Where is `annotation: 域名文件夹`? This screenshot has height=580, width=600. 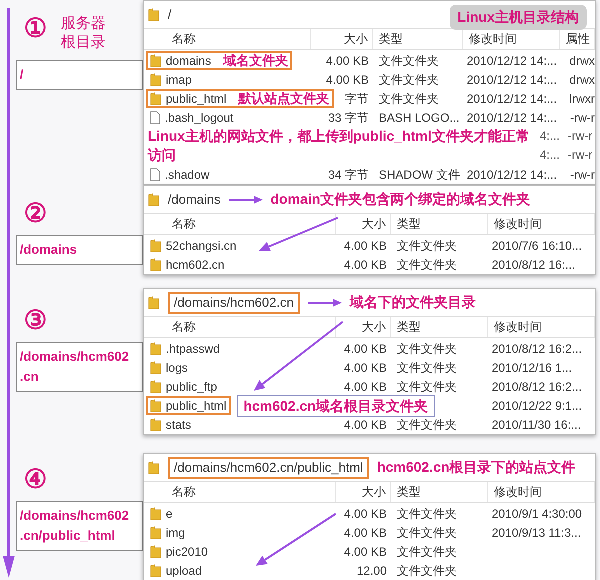
annotation: 域名文件夹 is located at coordinates (255, 61).